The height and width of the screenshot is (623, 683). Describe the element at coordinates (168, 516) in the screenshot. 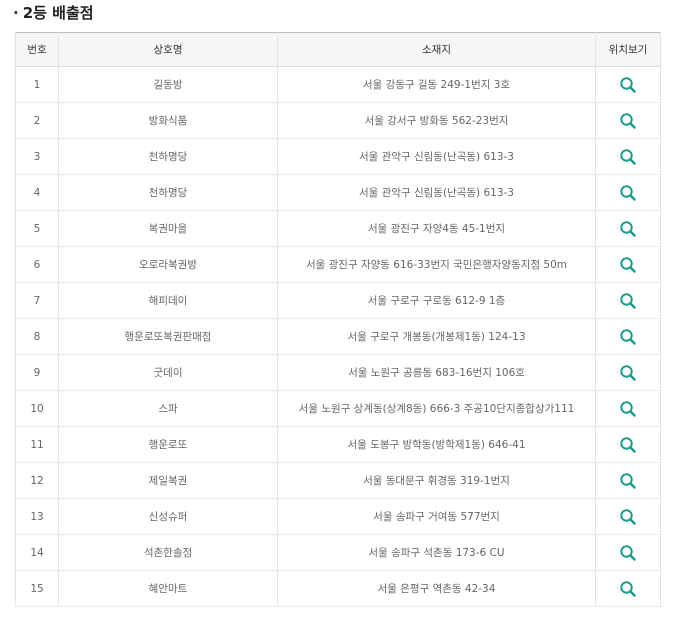

I see `store-name: 신성슈퍼` at that location.